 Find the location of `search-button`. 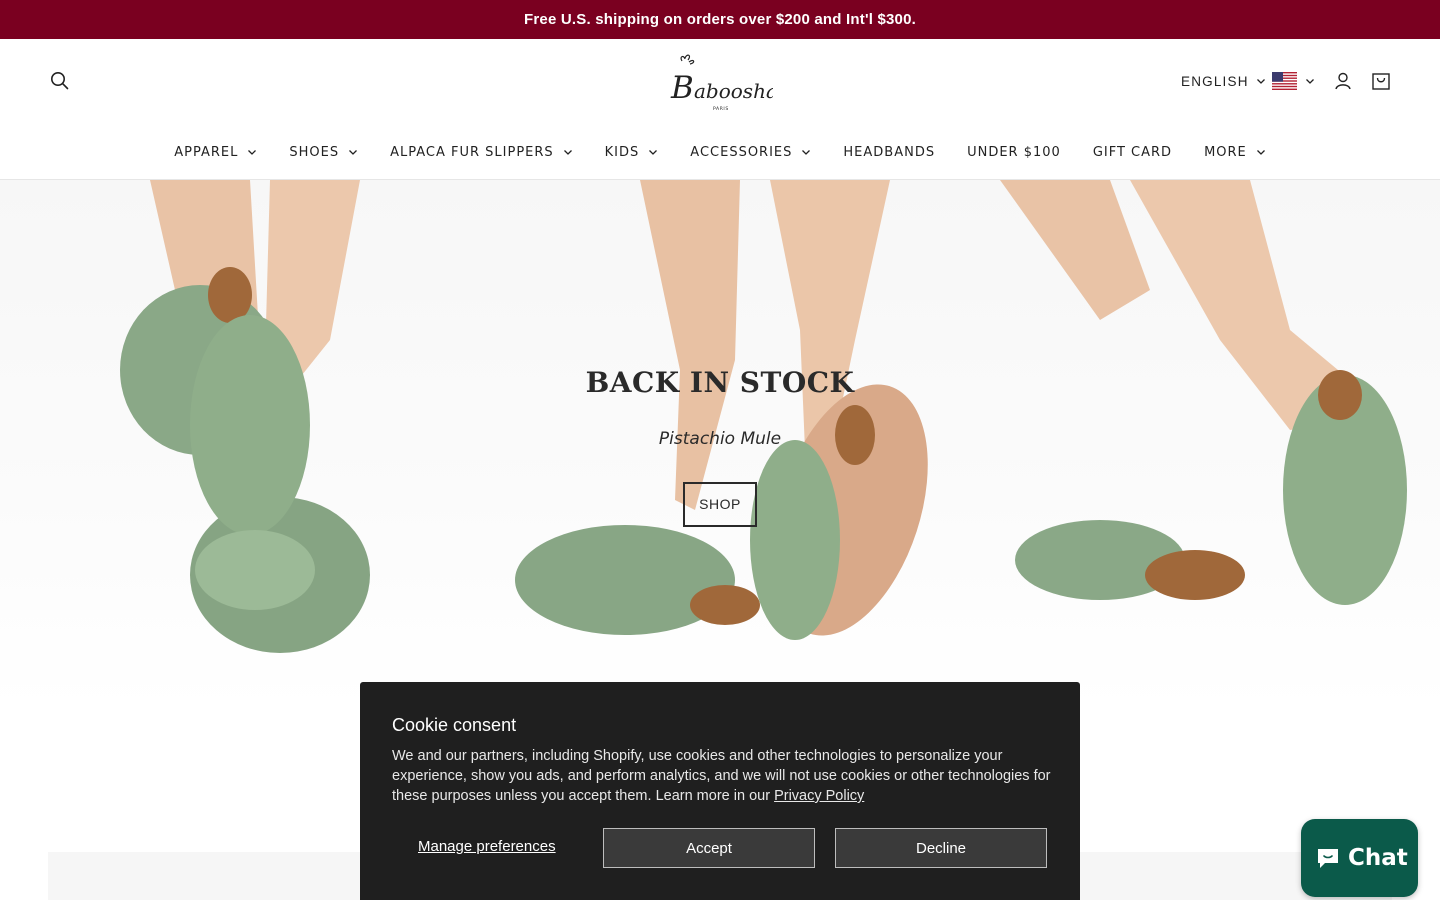

search-button is located at coordinates (59, 80).